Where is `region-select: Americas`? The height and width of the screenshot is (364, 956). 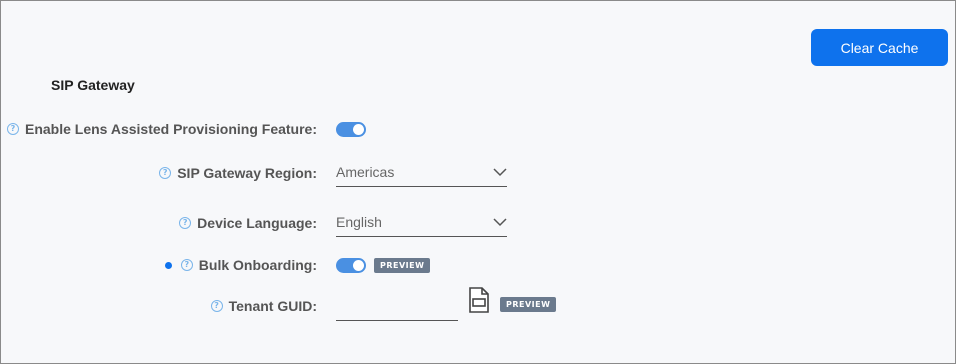
region-select: Americas is located at coordinates (421, 172).